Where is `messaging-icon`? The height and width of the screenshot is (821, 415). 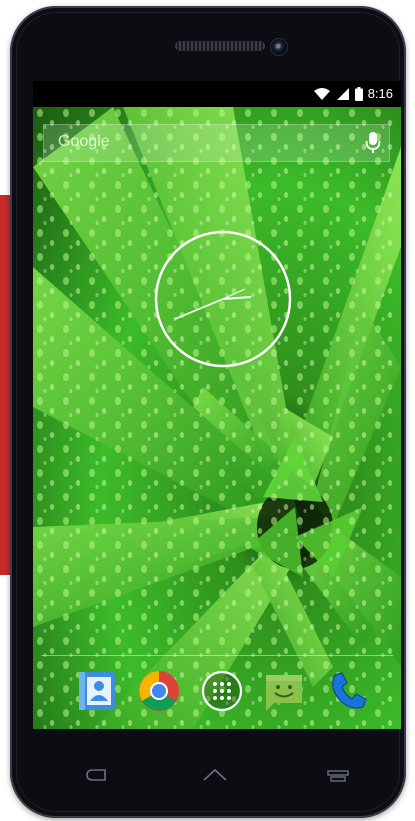
messaging-icon is located at coordinates (284, 691).